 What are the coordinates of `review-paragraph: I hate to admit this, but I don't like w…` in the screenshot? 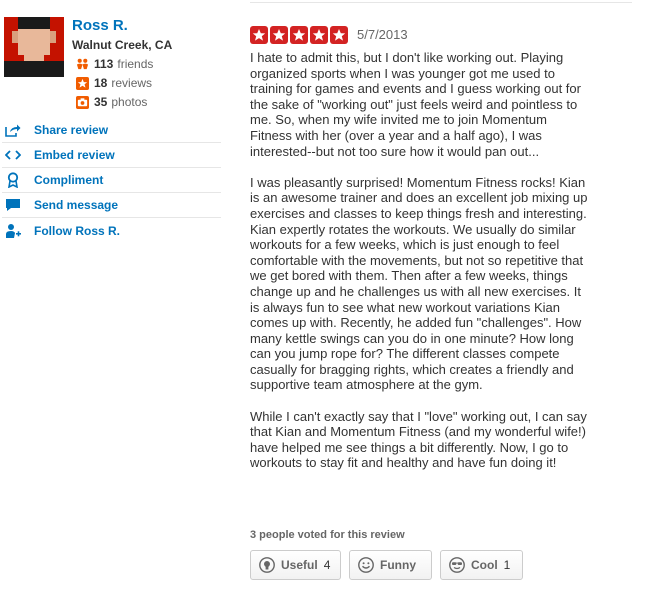 It's located at (440, 104).